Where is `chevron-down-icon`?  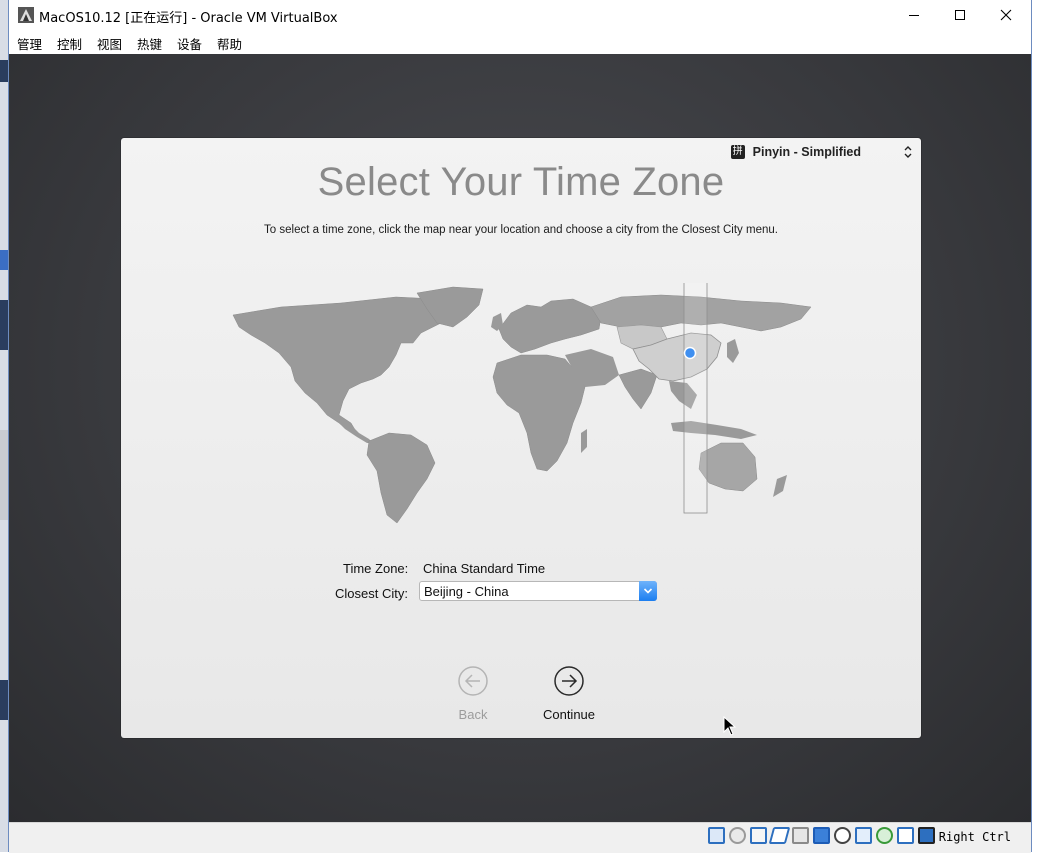 chevron-down-icon is located at coordinates (648, 591).